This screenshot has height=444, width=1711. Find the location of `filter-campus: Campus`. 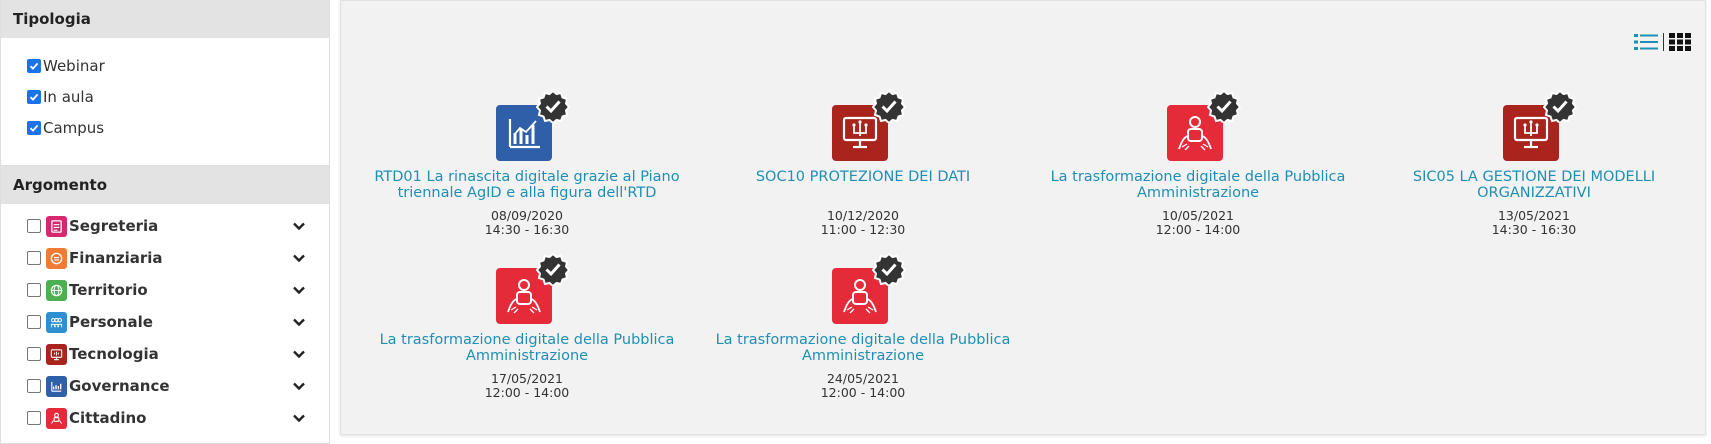

filter-campus: Campus is located at coordinates (178, 127).